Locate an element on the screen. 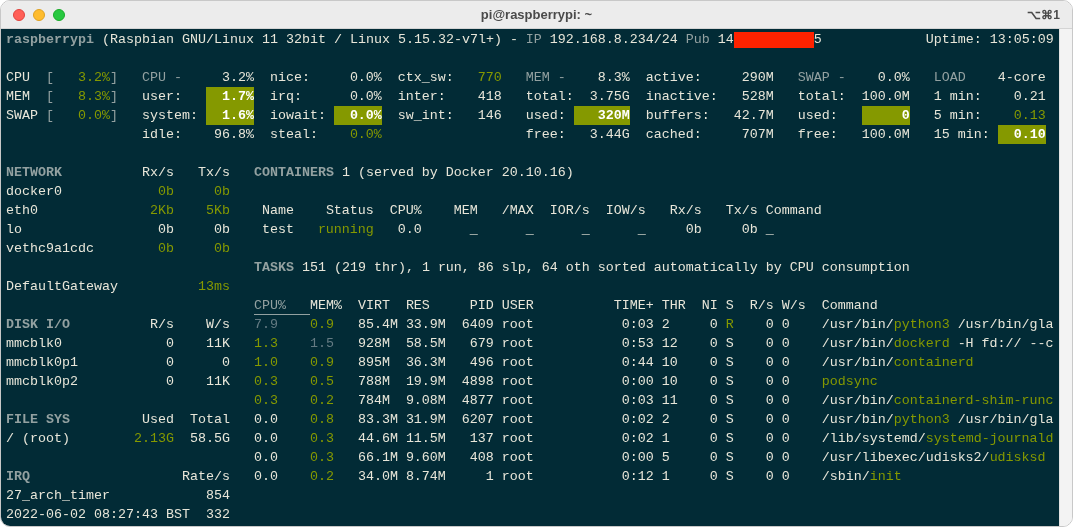 The image size is (1073, 527). column-header: CPU% is located at coordinates (405, 210).